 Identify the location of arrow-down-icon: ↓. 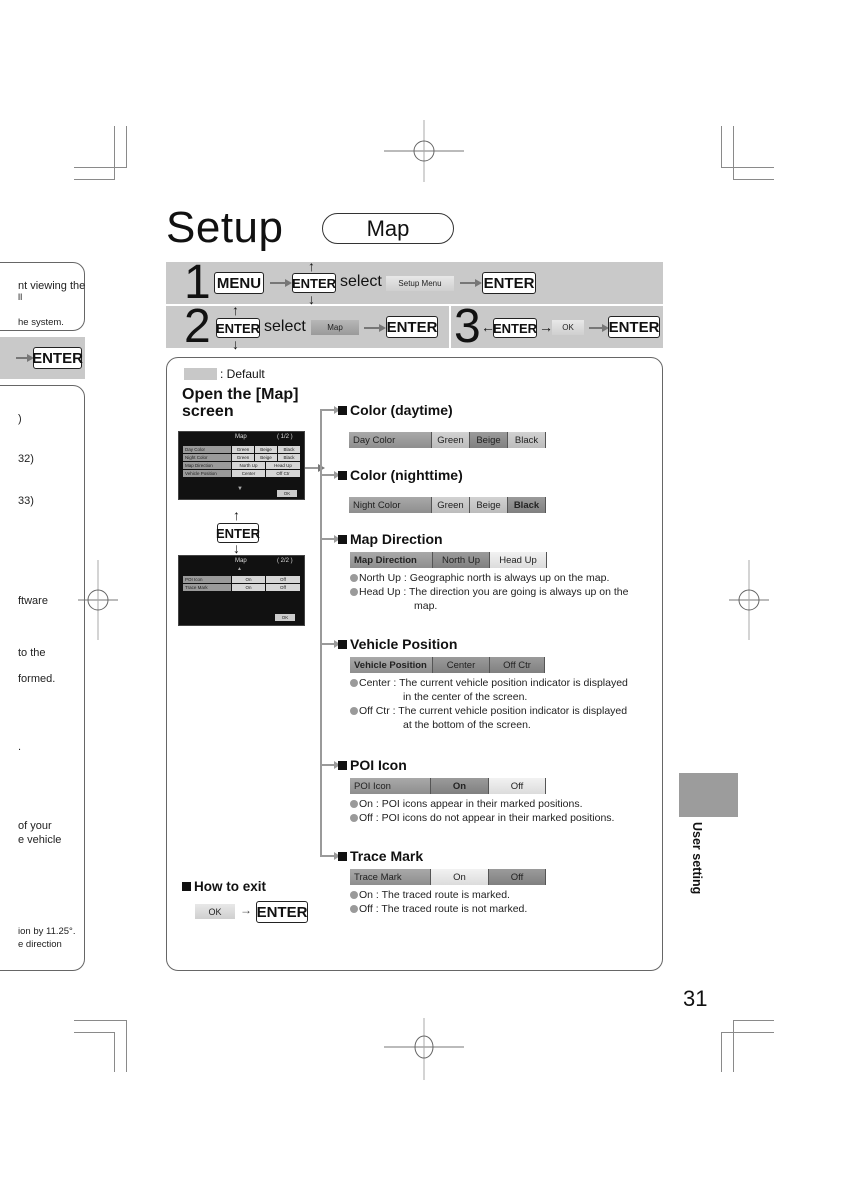
(236, 548).